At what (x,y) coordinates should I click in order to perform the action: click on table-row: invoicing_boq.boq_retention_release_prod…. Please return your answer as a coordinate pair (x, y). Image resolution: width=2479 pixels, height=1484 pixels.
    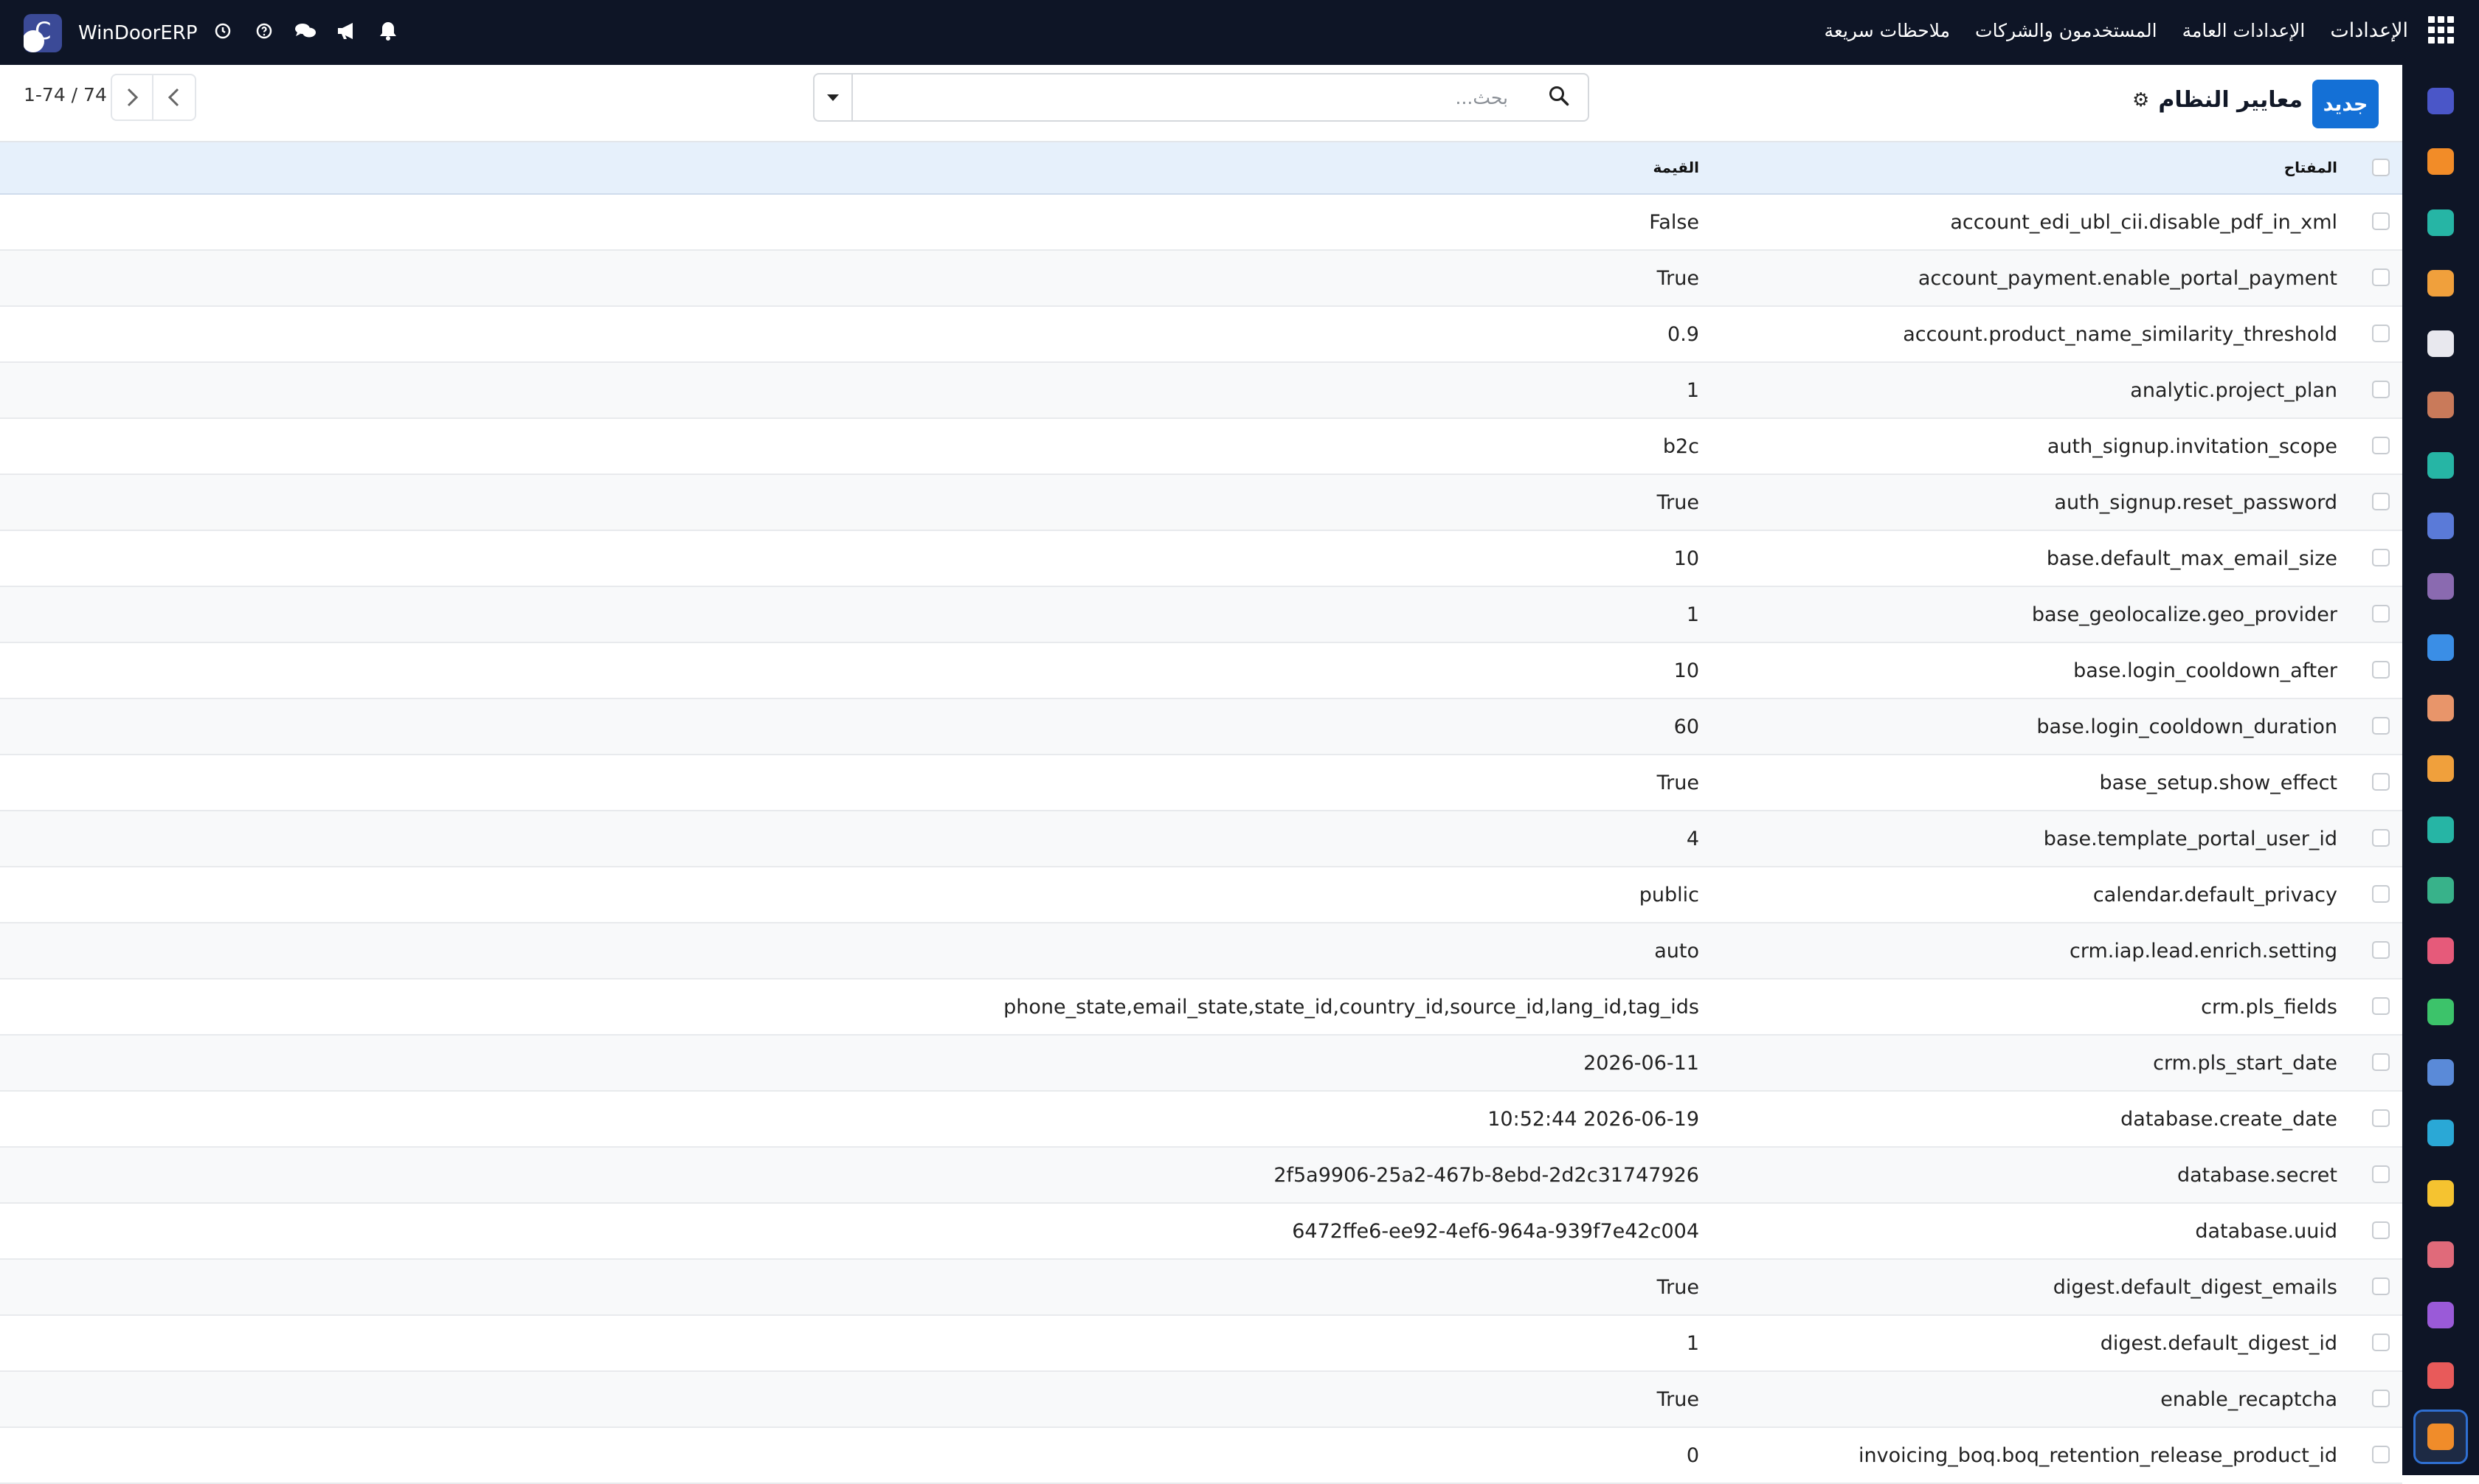
    Looking at the image, I should click on (1201, 1456).